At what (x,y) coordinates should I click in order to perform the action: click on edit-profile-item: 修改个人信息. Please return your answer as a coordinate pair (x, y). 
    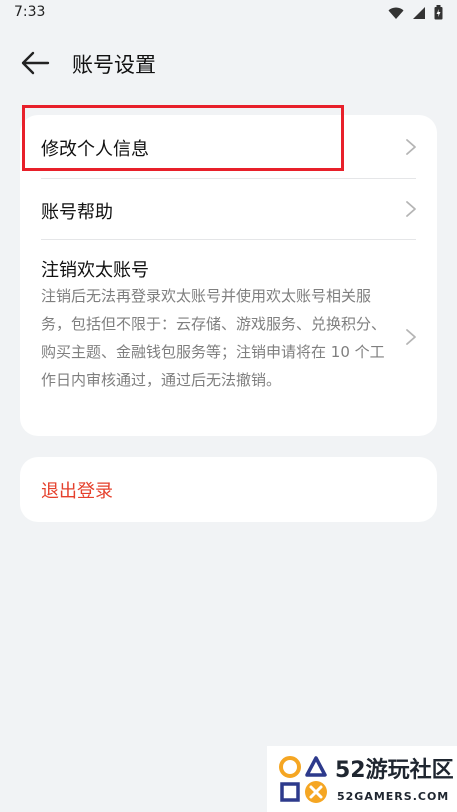
    Looking at the image, I should click on (228, 146).